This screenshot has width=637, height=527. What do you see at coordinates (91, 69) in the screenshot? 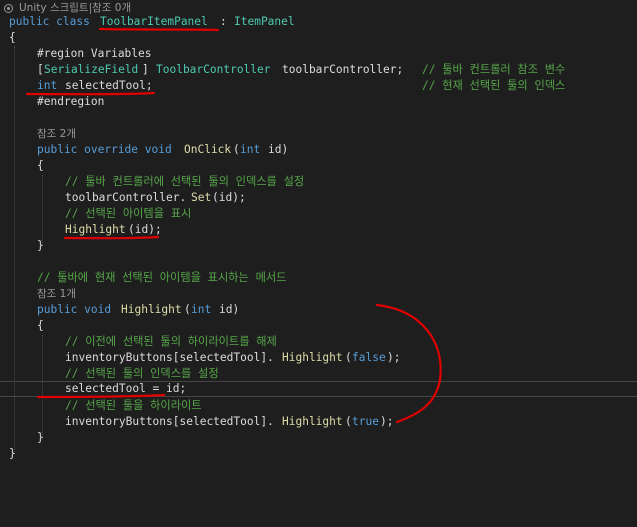
I see `attribute-name: SerializeField` at bounding box center [91, 69].